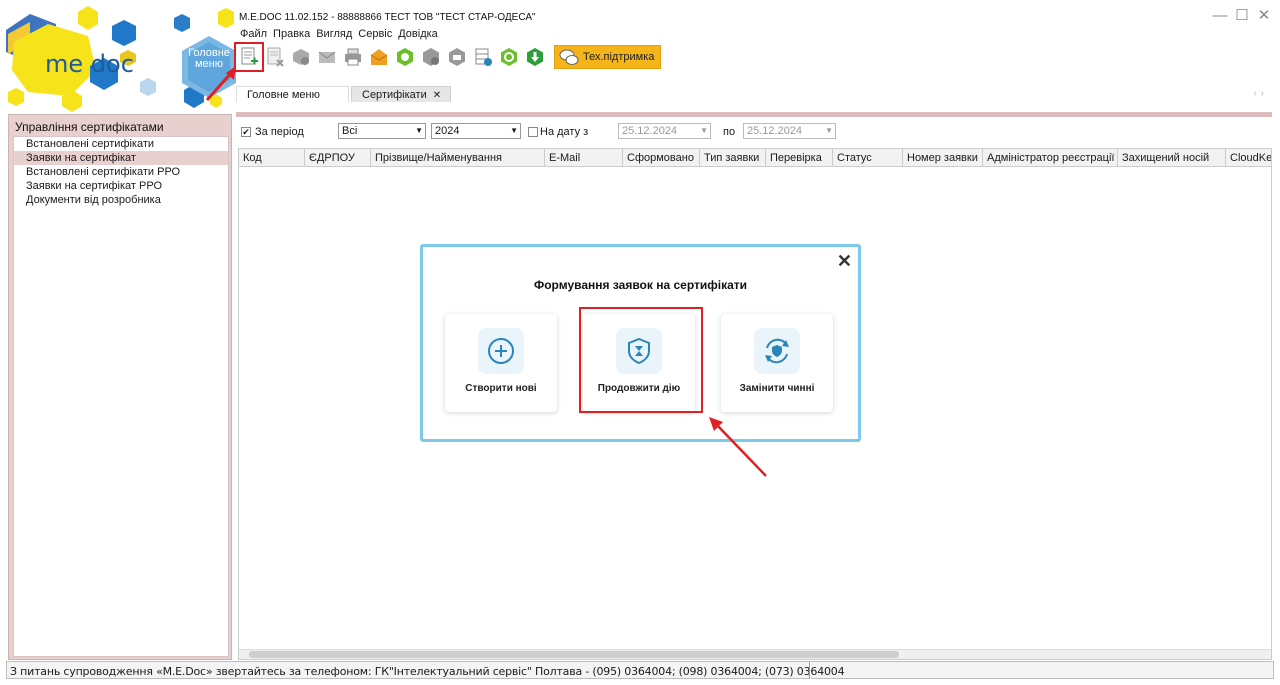 This screenshot has width=1280, height=685. I want to click on logo-text: me doc, so click(89, 64).